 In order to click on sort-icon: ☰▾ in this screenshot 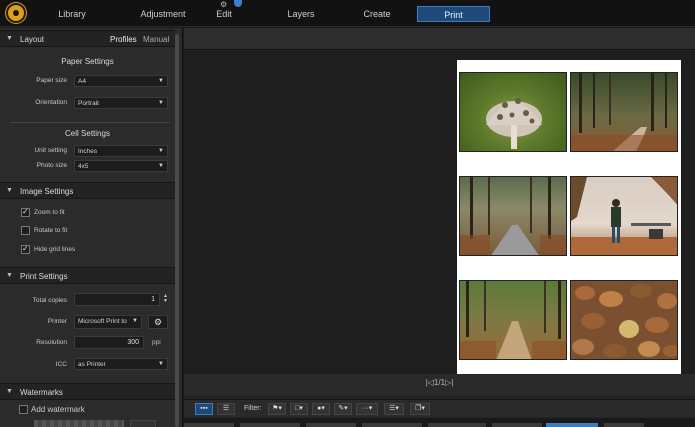, I will do `click(394, 409)`.